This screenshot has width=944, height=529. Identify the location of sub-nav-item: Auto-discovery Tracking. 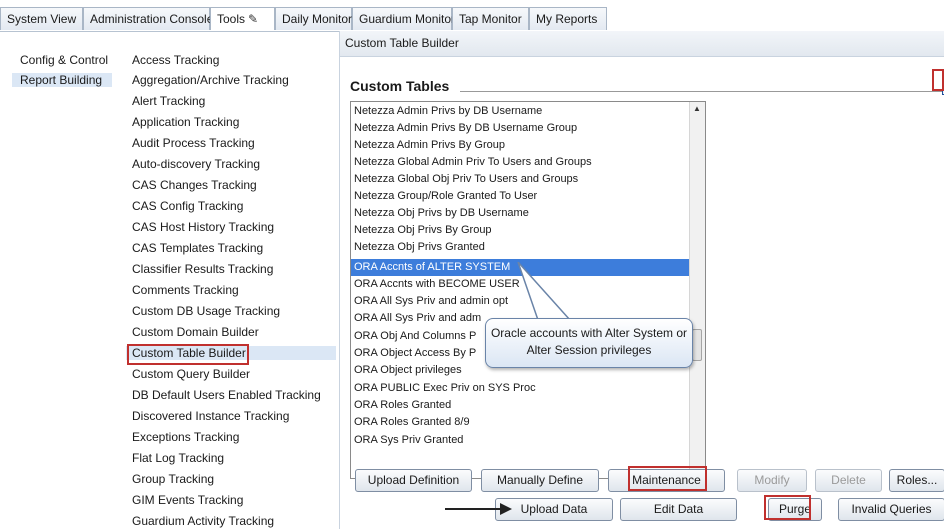
(196, 164).